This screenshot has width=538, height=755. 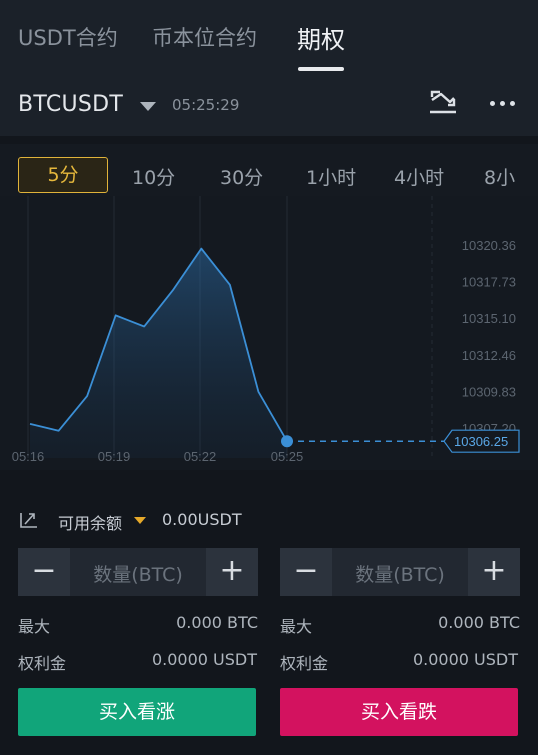 What do you see at coordinates (63, 175) in the screenshot?
I see `interval-5m: 5分` at bounding box center [63, 175].